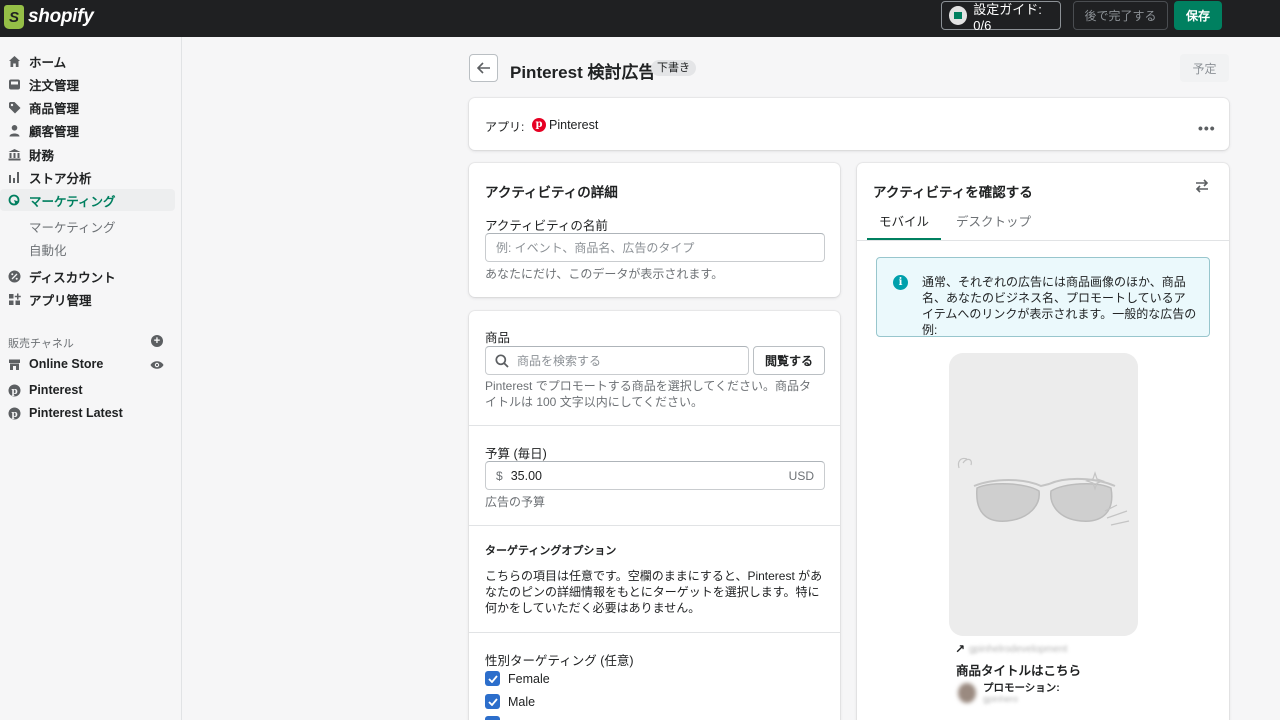 The height and width of the screenshot is (720, 1280). What do you see at coordinates (1120, 15) in the screenshot?
I see `finish-later-button: 後で完了する` at bounding box center [1120, 15].